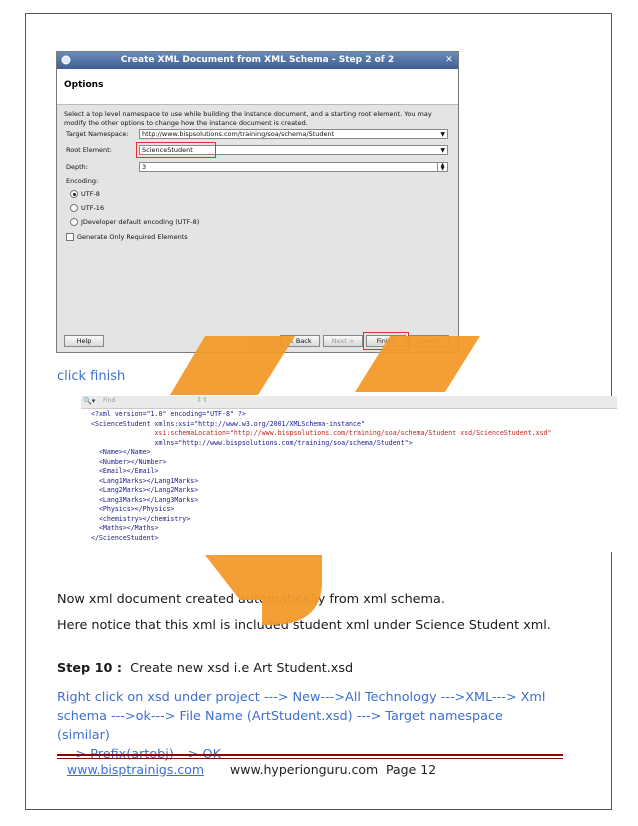 The width and height of the screenshot is (638, 826). What do you see at coordinates (310, 755) in the screenshot?
I see `footer-rule` at bounding box center [310, 755].